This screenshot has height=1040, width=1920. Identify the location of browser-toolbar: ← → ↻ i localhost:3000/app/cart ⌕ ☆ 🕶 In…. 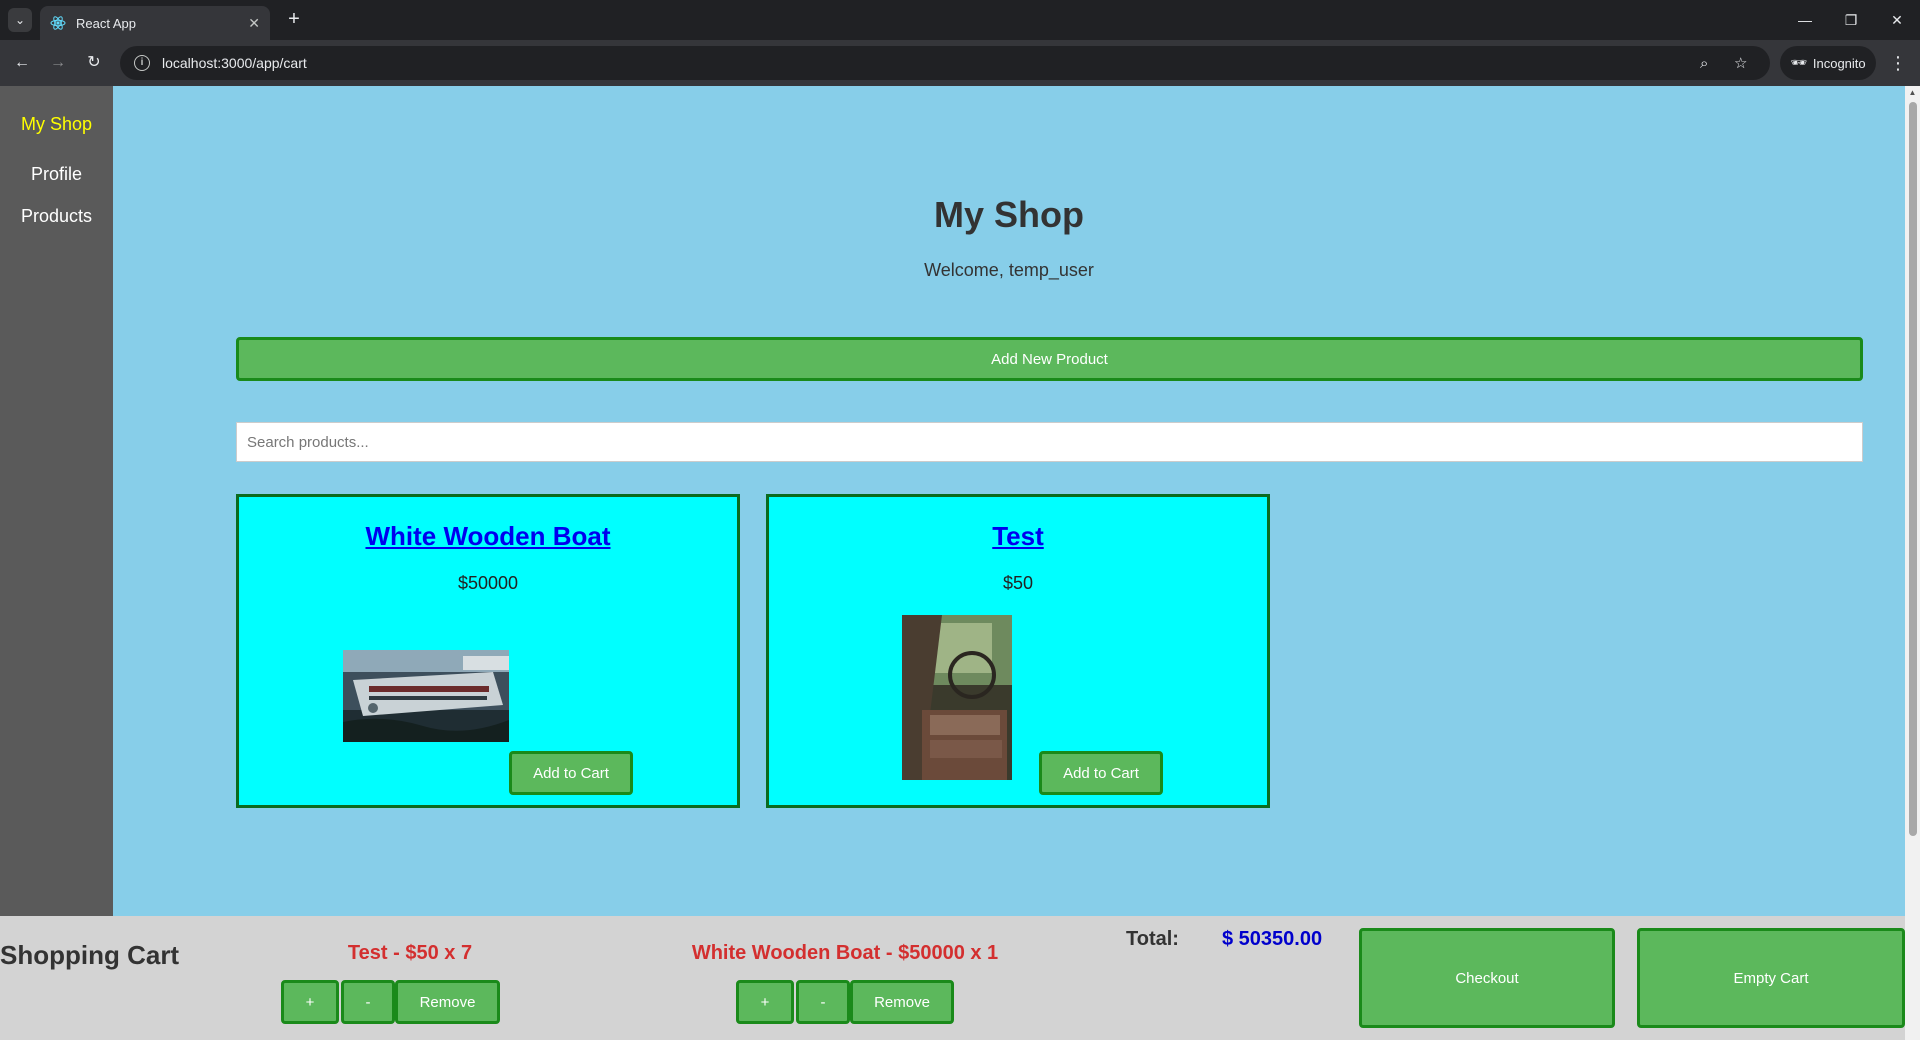
(960, 63).